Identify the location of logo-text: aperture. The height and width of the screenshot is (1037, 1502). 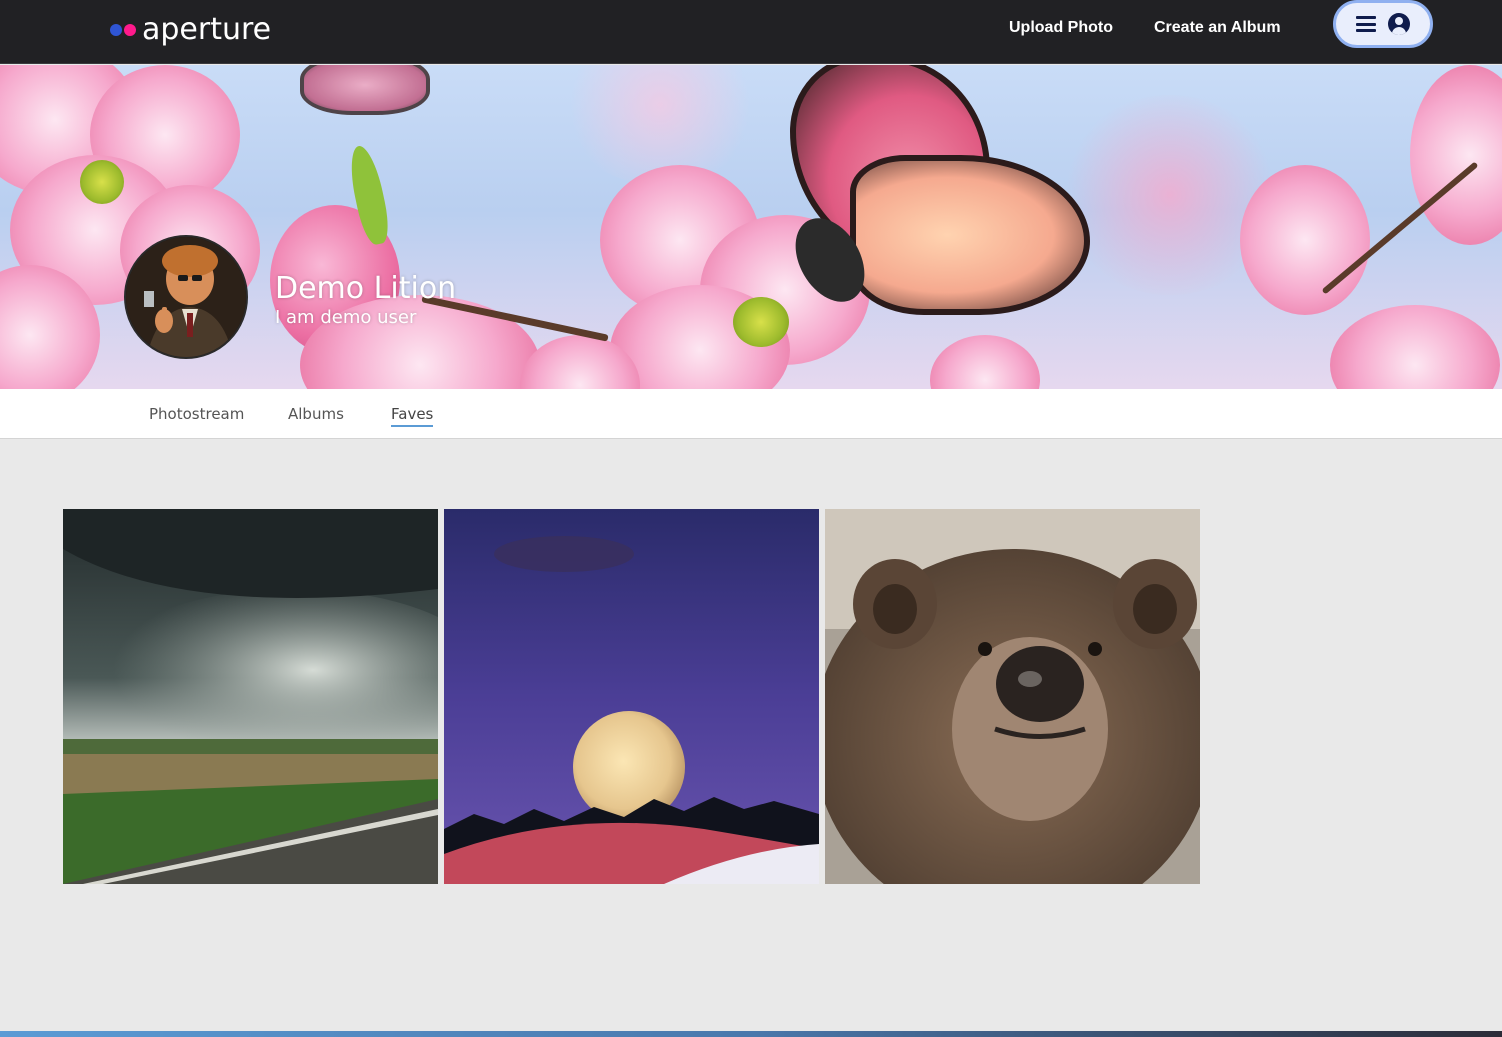
(207, 29).